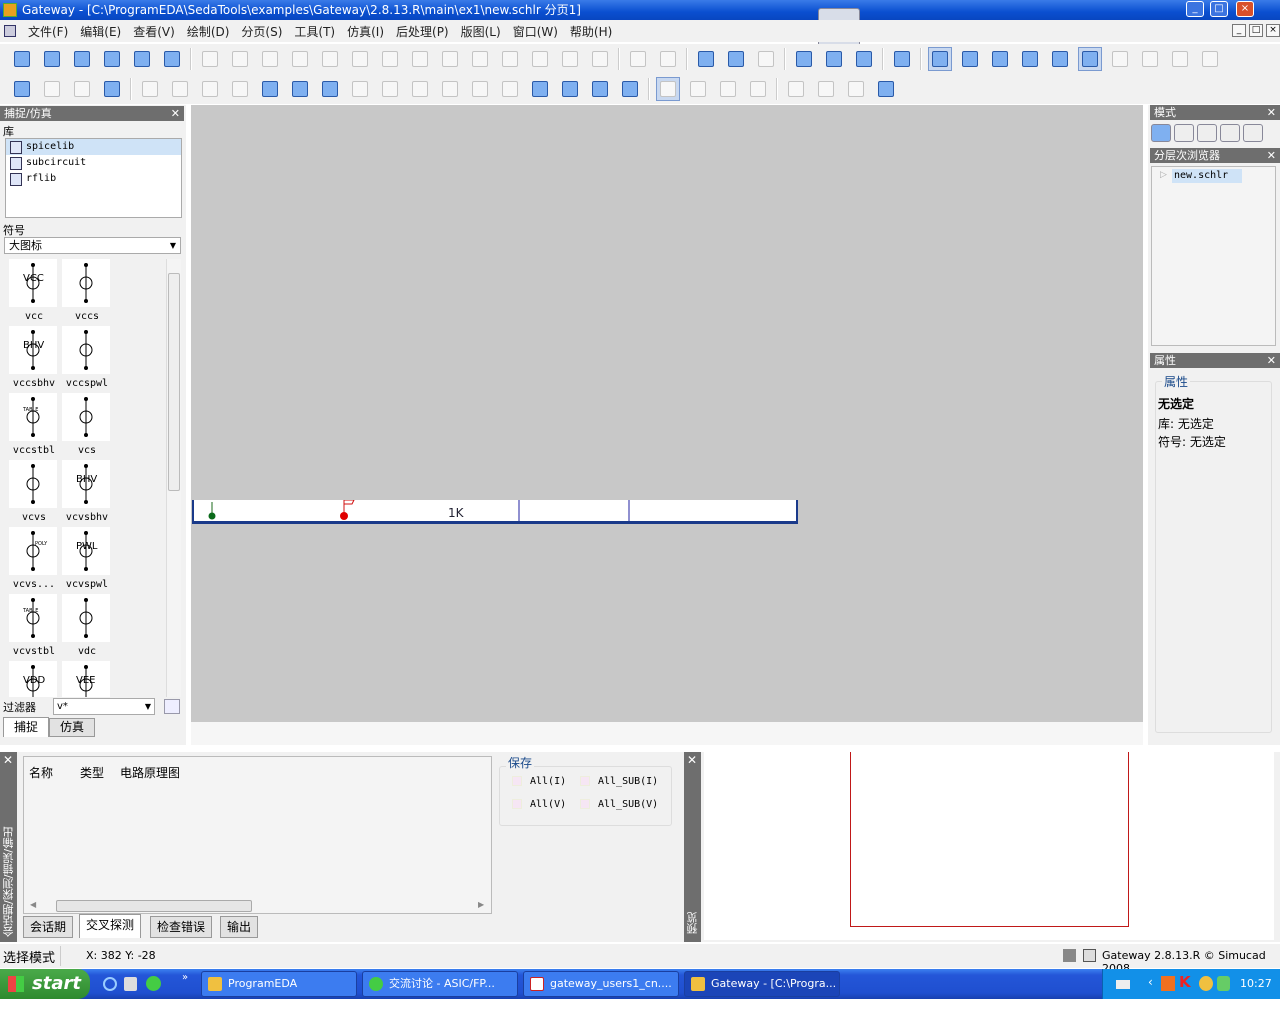 The height and width of the screenshot is (1024, 1280). I want to click on db-button, so click(698, 89).